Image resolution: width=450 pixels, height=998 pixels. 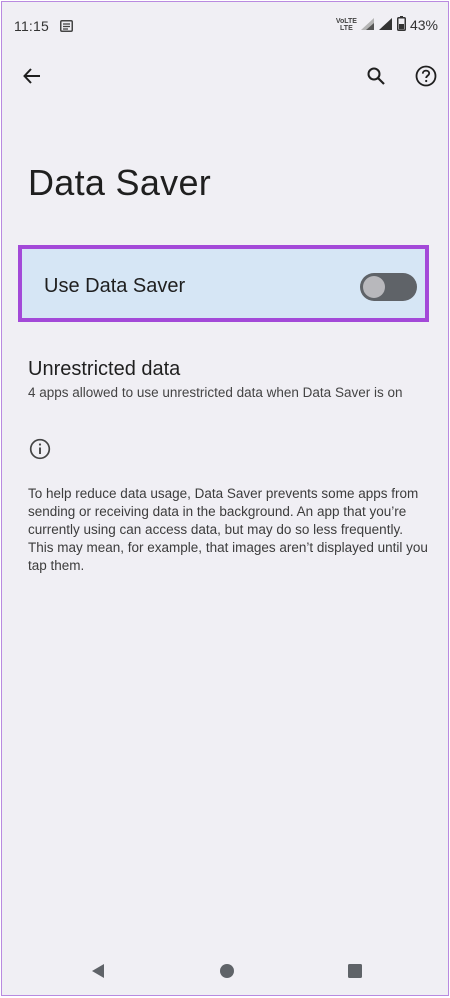 I want to click on search-button, so click(x=376, y=76).